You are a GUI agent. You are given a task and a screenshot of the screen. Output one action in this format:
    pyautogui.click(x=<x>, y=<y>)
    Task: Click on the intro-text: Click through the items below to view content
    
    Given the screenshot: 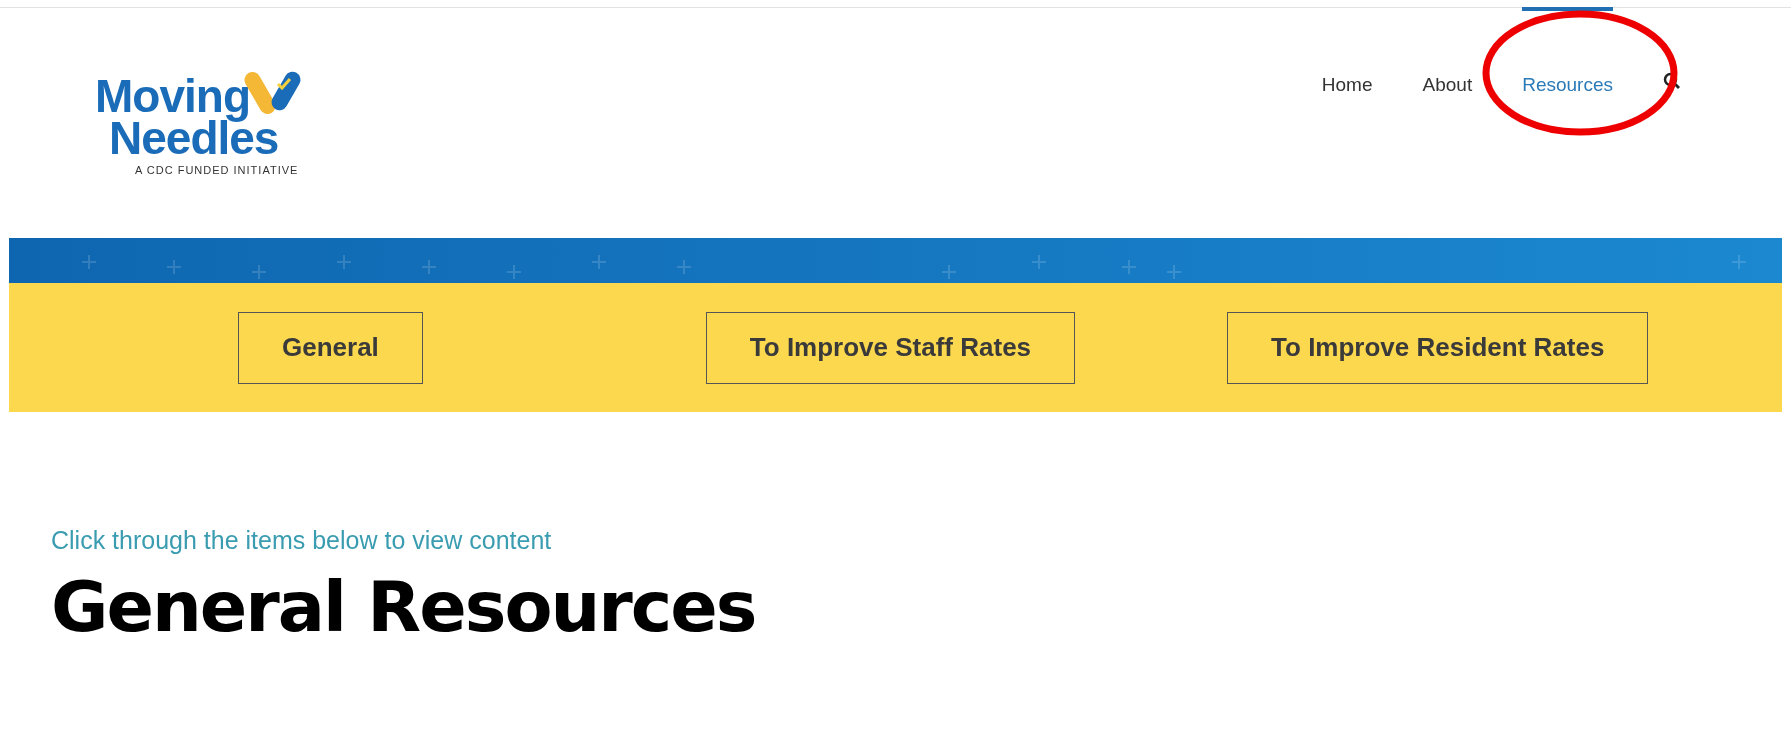 What is the action you would take?
    pyautogui.click(x=302, y=540)
    